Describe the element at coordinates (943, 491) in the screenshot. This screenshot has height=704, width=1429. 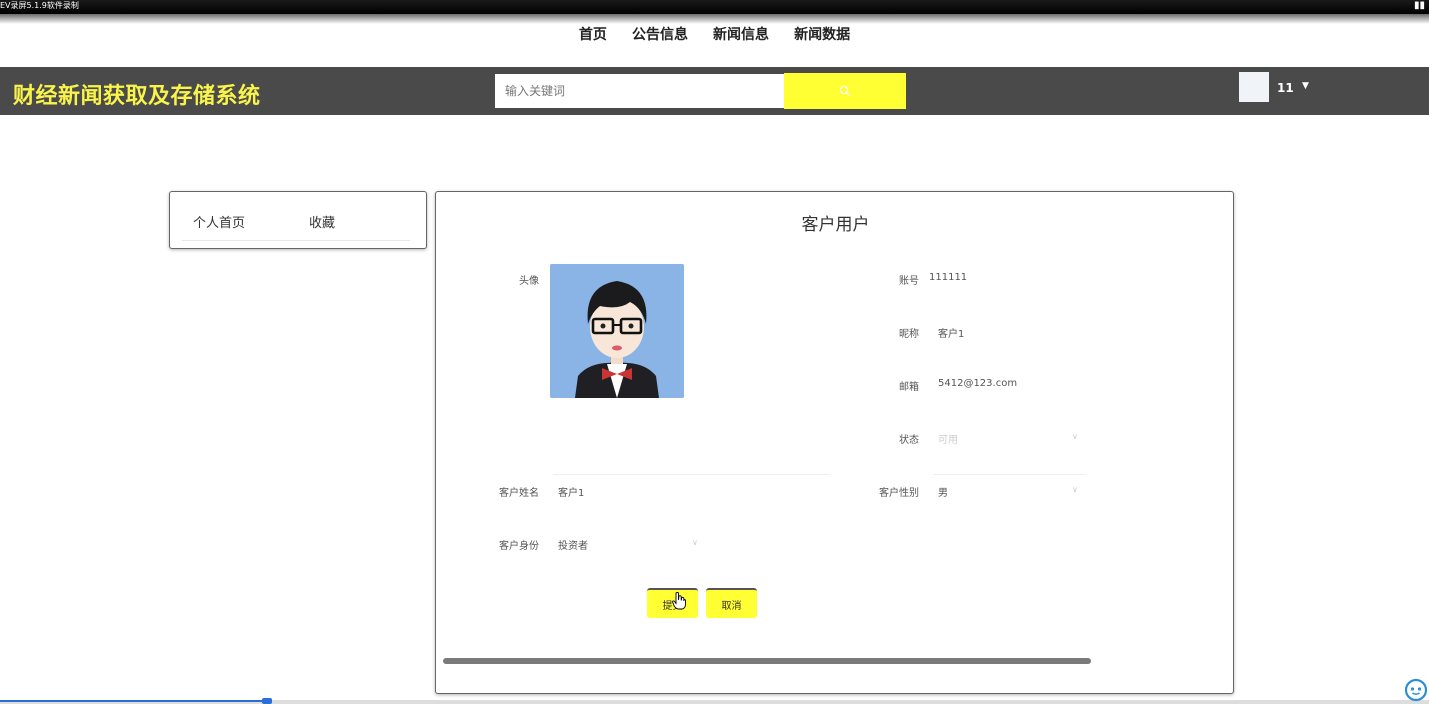
I see `gender-select: 男` at that location.